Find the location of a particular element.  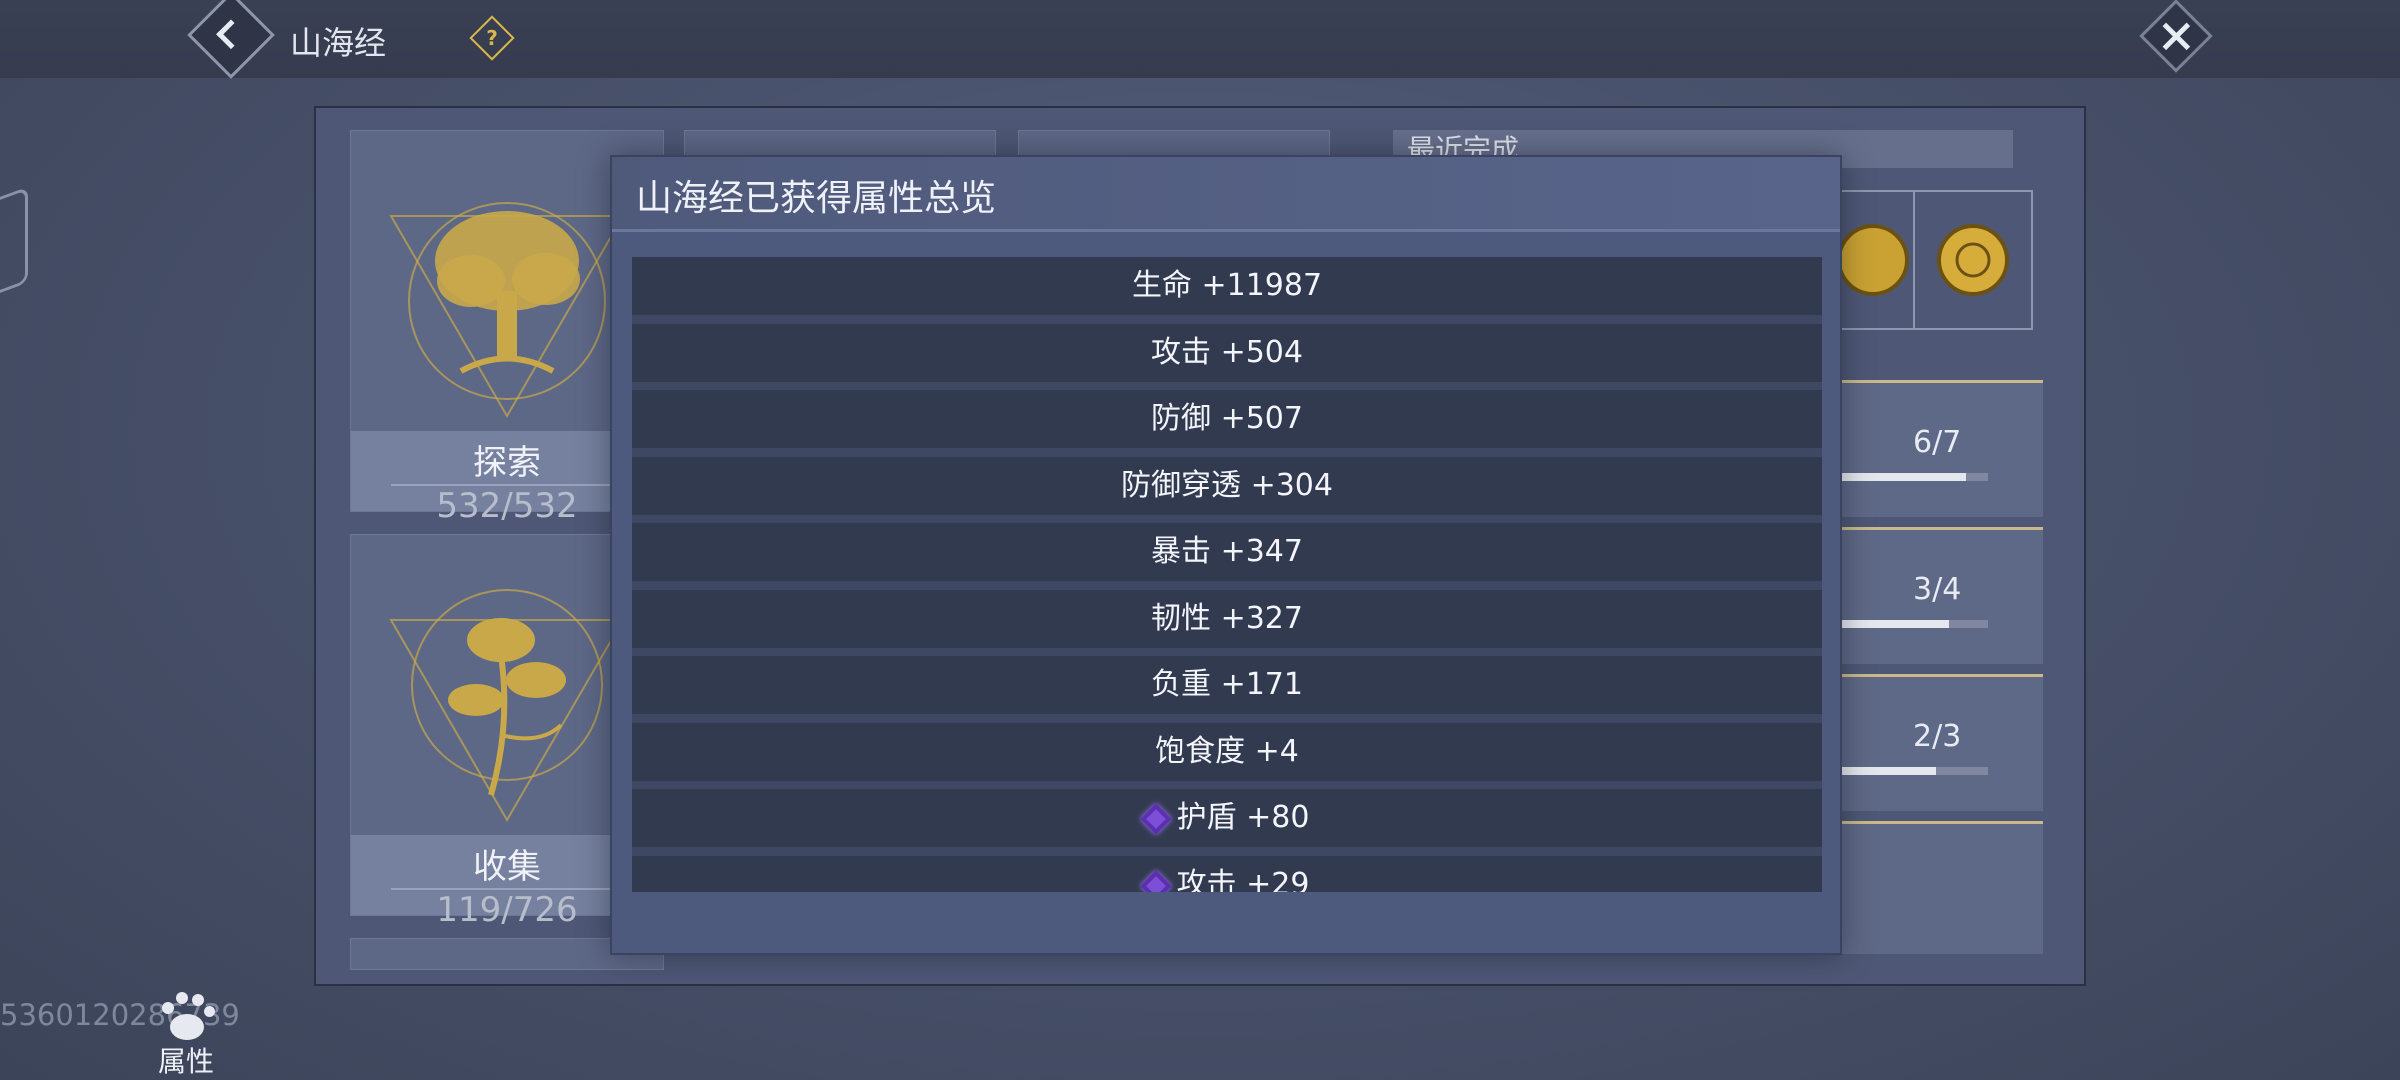

attribute-row: 饱食度 +4 is located at coordinates (1227, 751).